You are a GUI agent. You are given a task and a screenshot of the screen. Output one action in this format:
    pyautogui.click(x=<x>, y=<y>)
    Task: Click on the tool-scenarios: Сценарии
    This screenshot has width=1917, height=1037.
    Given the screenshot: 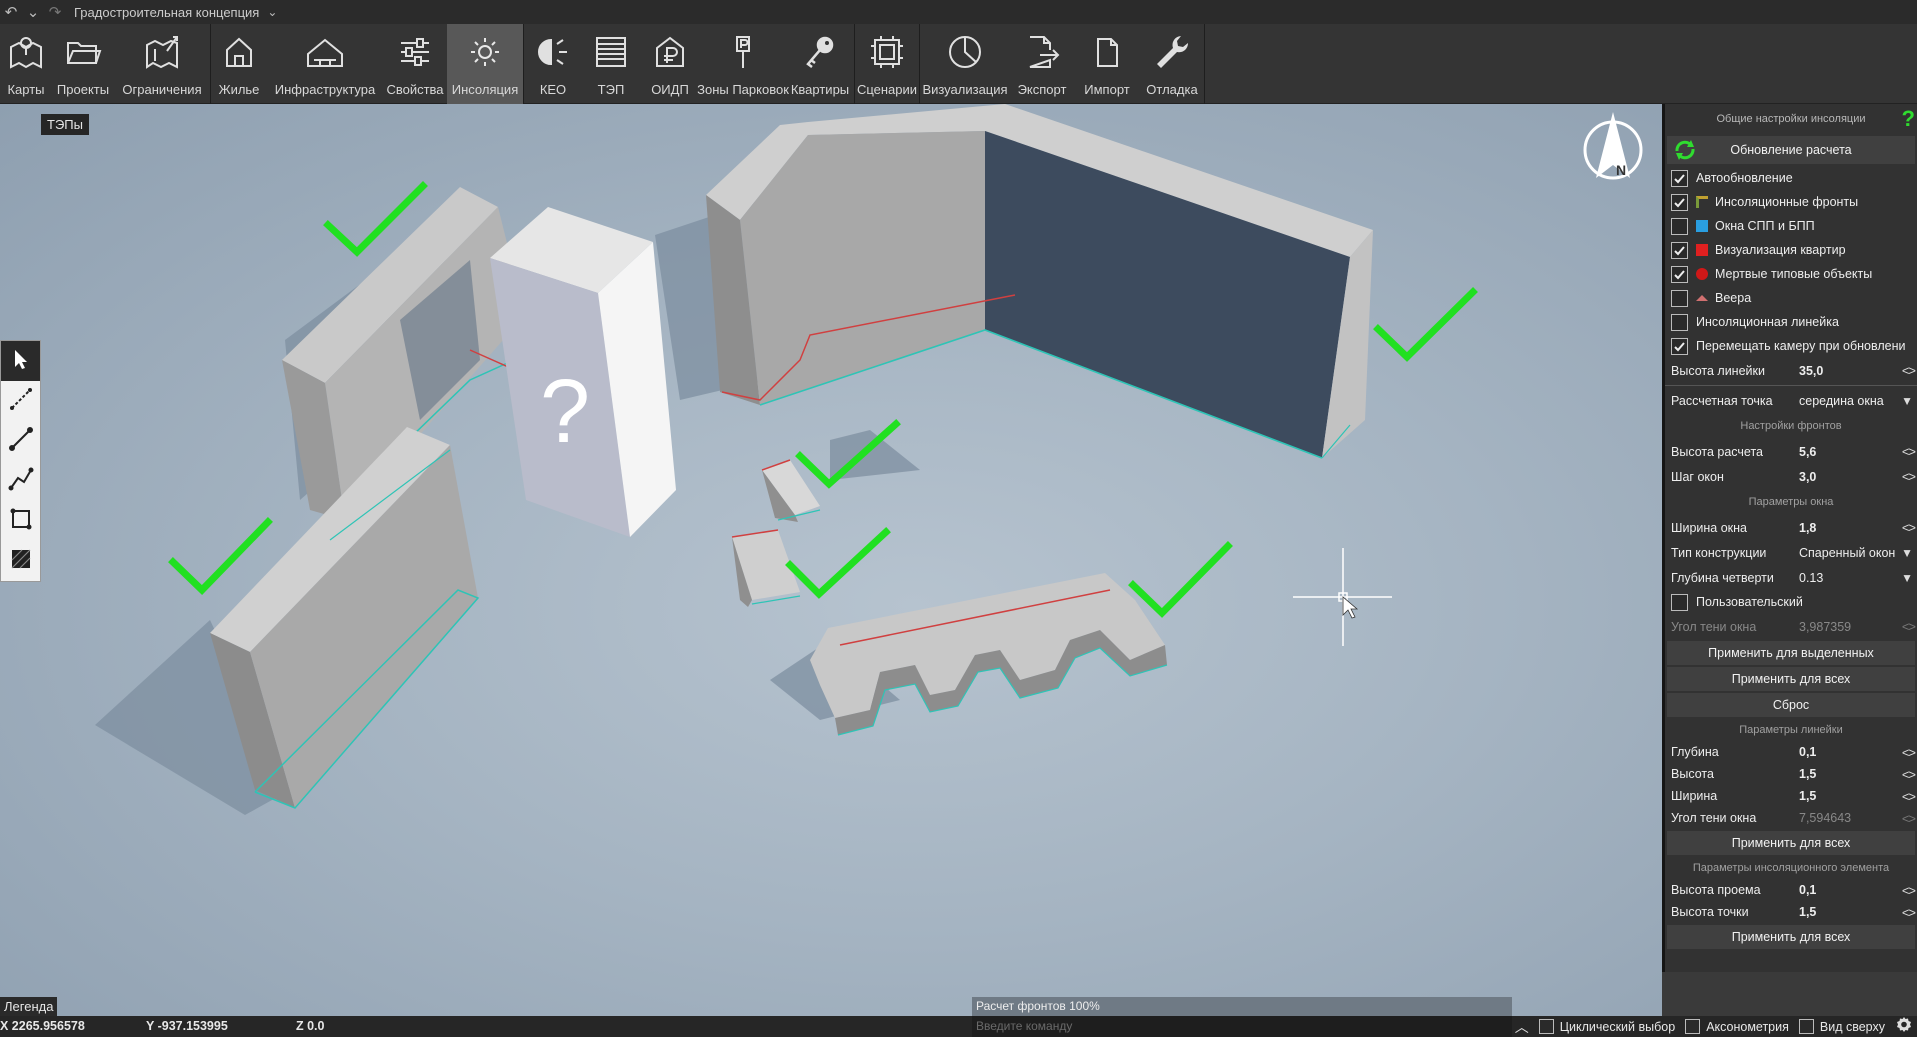 What is the action you would take?
    pyautogui.click(x=887, y=64)
    